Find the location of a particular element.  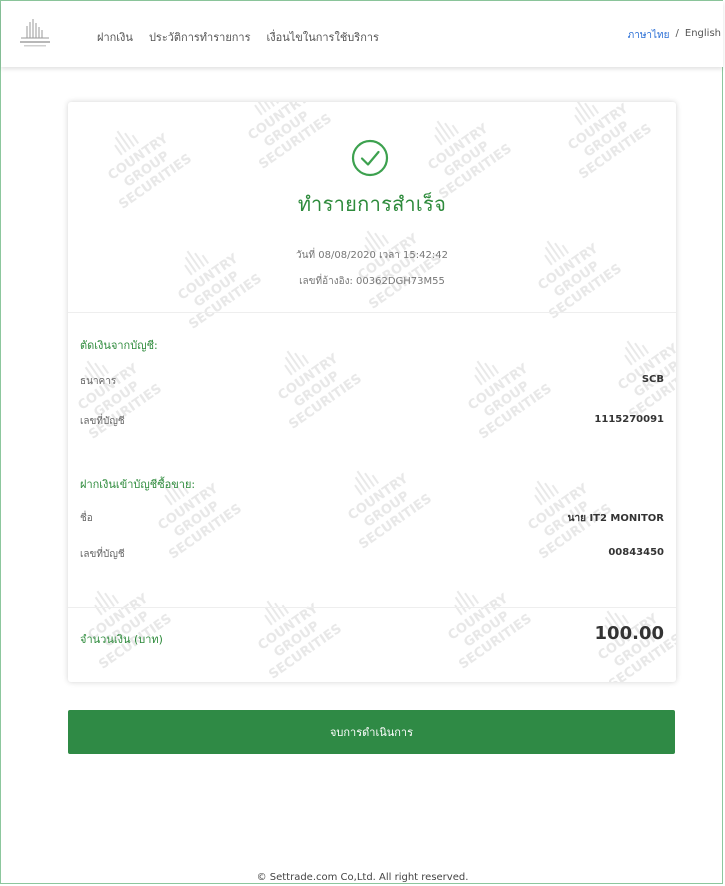

transaction-datetime: วันที่ 08/08/2020 เวลา 15:42:42 is located at coordinates (372, 255).